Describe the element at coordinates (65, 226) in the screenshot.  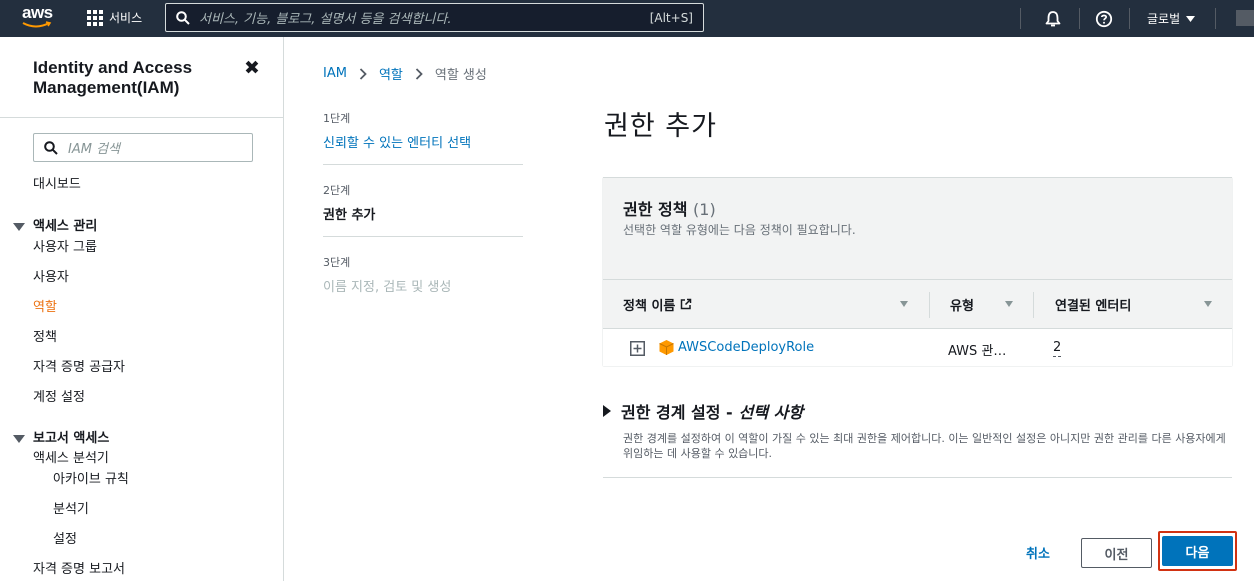
I see `section-label: 액세스 관리` at that location.